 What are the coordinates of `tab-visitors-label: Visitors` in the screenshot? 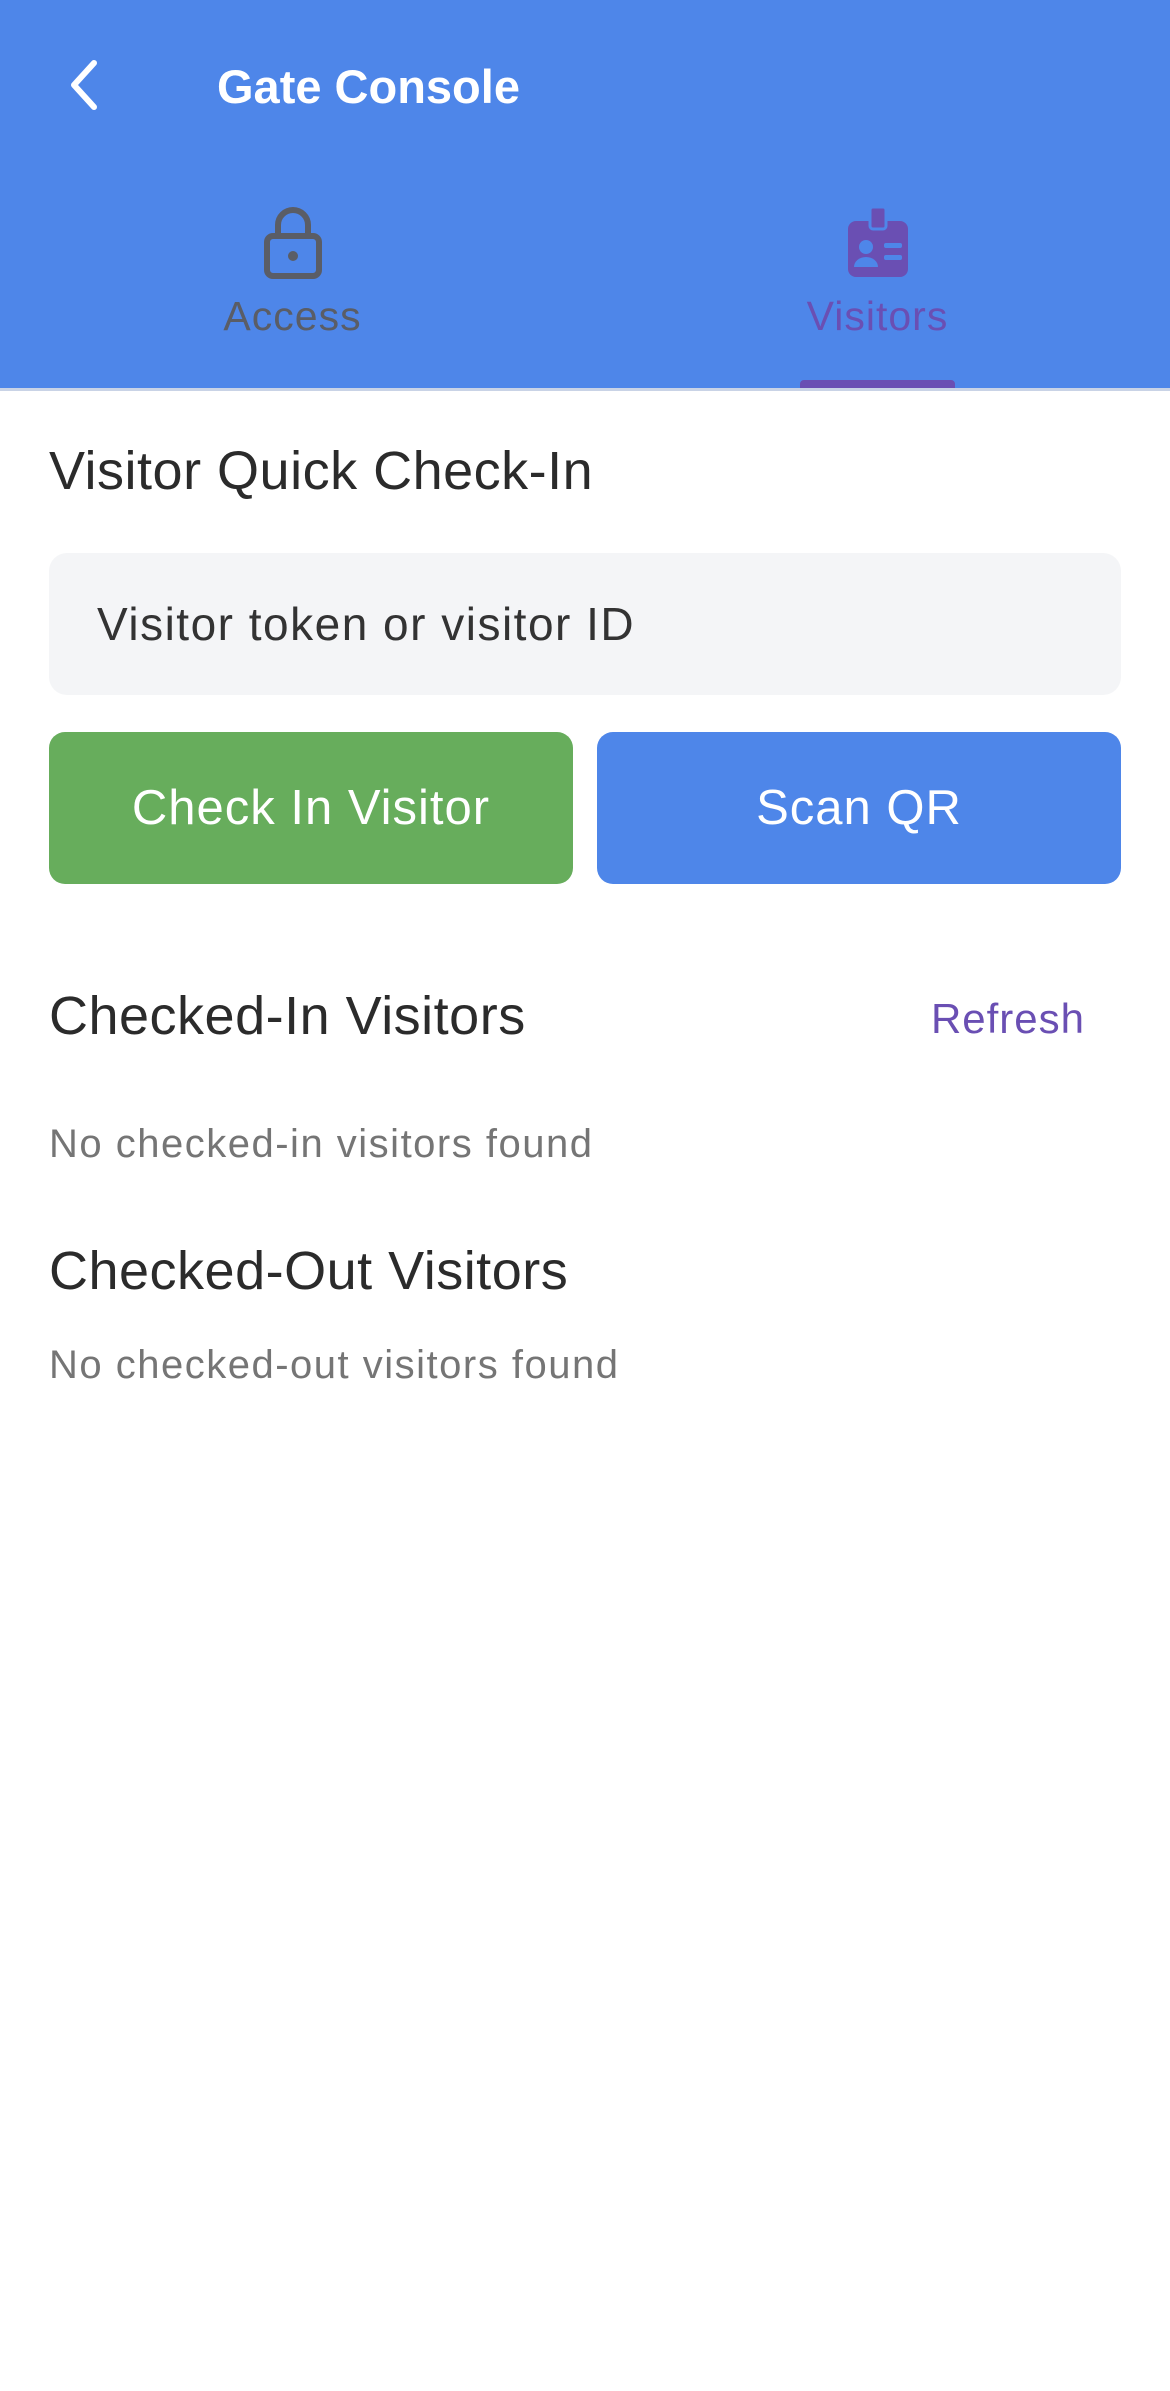 It's located at (877, 316).